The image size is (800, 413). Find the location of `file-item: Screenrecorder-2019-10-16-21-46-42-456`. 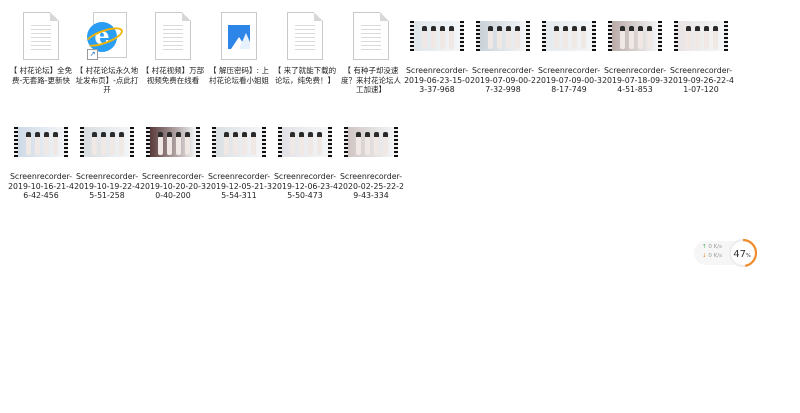

file-item: Screenrecorder-2019-10-16-21-46-42-456 is located at coordinates (41, 167).